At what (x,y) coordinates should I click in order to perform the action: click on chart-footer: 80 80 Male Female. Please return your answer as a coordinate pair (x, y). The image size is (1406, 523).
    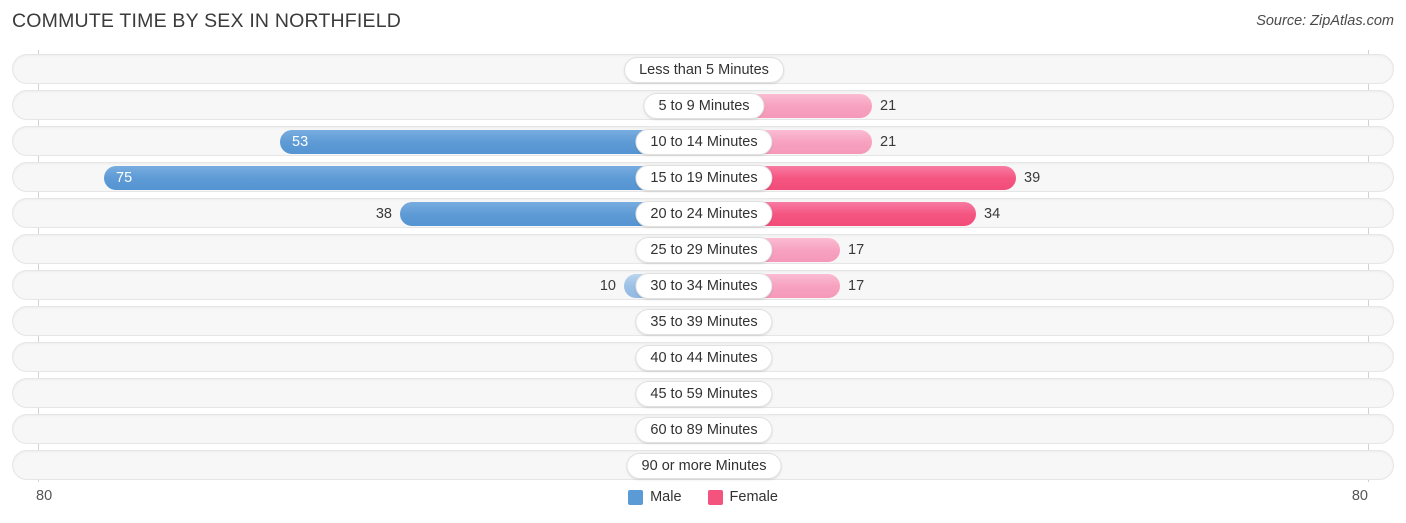
    Looking at the image, I should click on (703, 499).